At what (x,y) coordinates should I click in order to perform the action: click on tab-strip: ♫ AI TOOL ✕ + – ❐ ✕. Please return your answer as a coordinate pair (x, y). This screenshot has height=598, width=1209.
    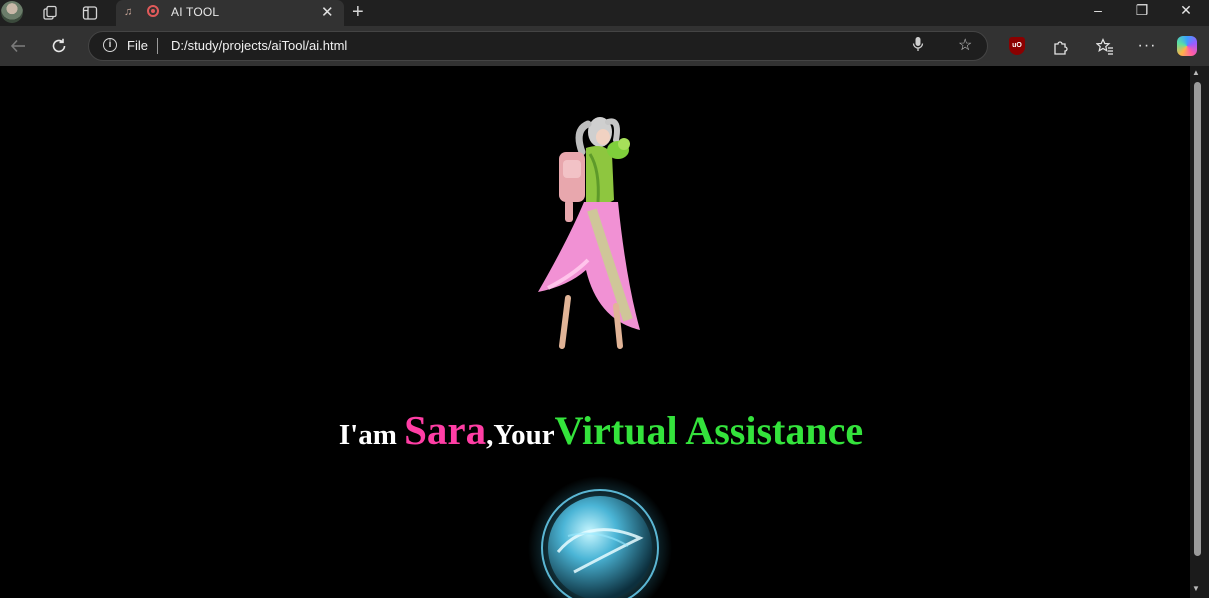
    Looking at the image, I should click on (604, 13).